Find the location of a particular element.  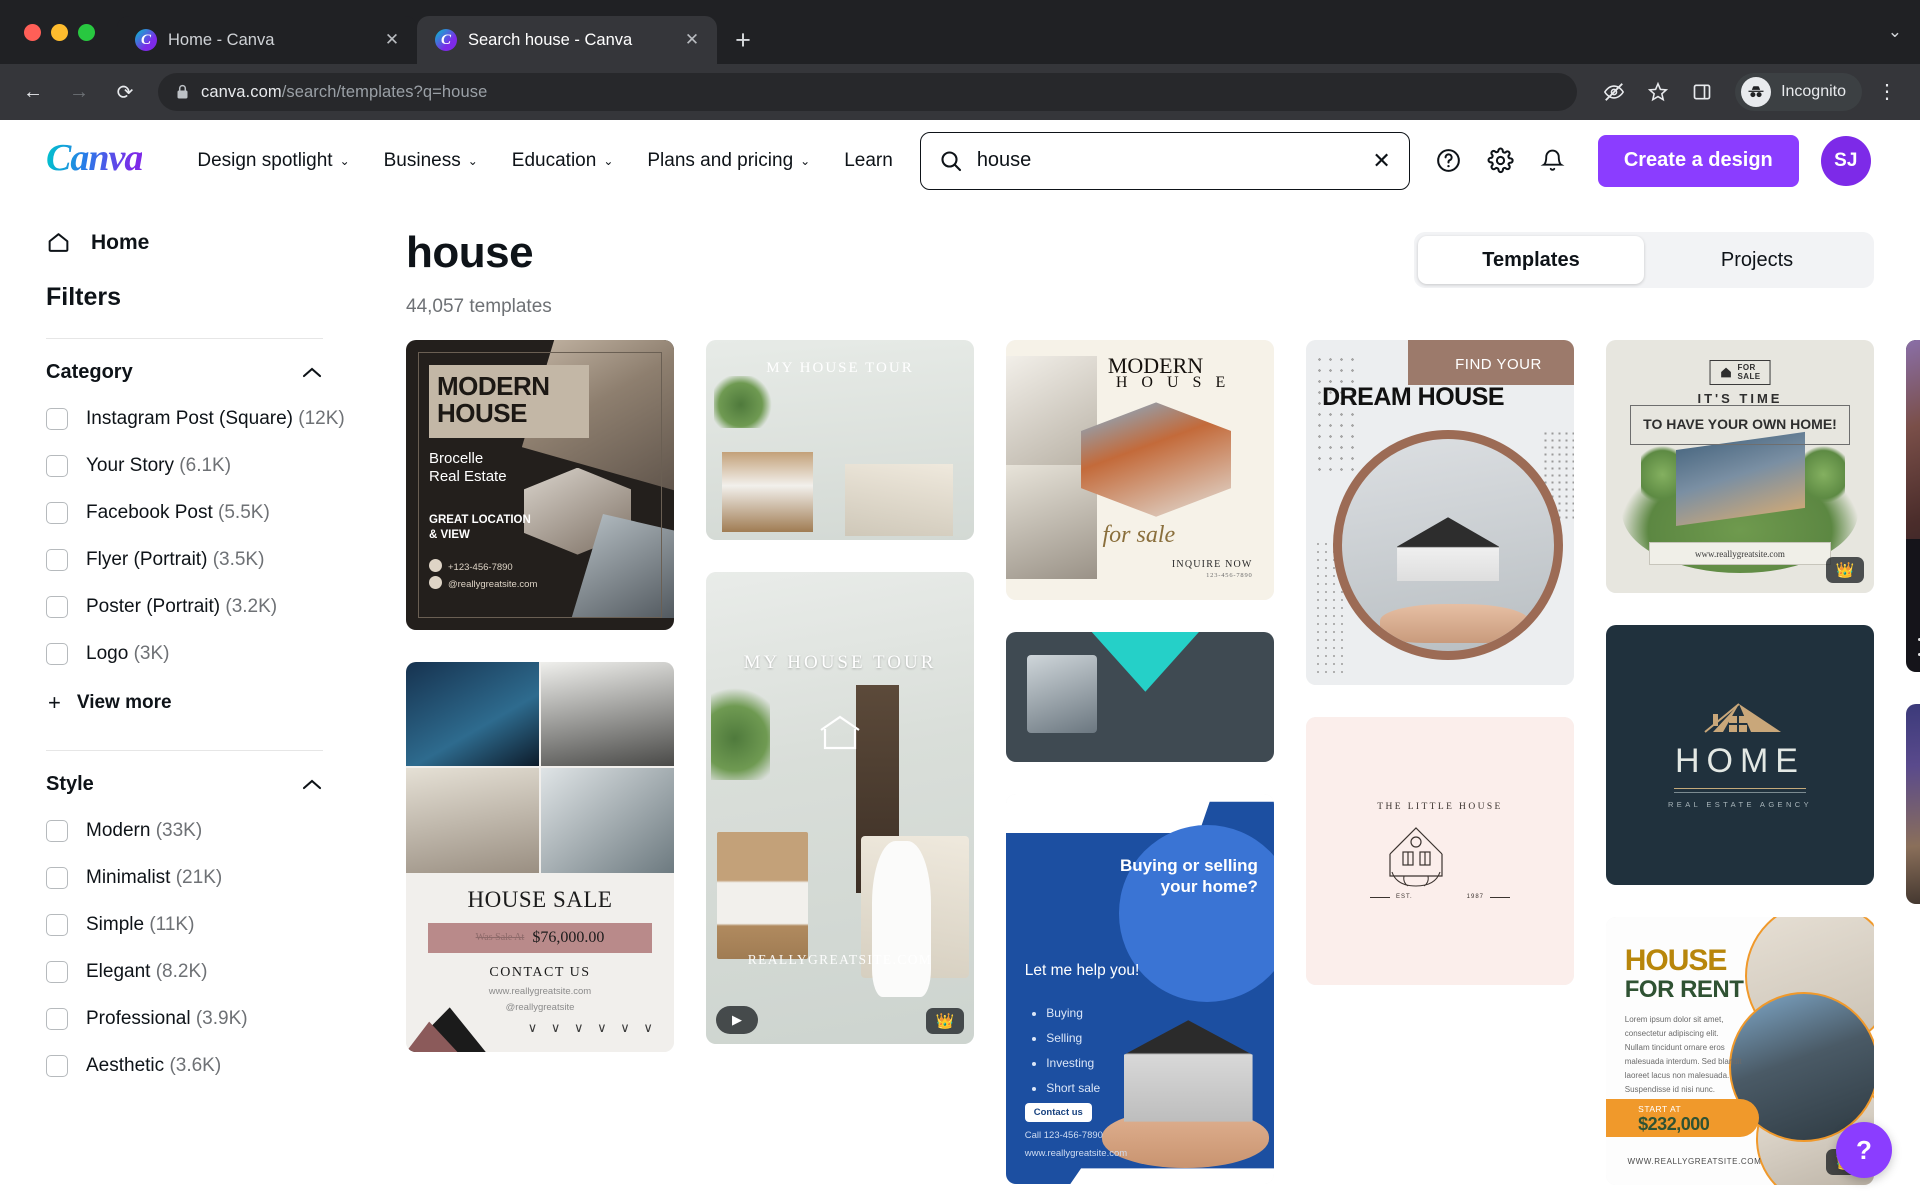

filter-item-flyer-portrait: Flyer (Portrait) (3.5K) is located at coordinates (184, 560).